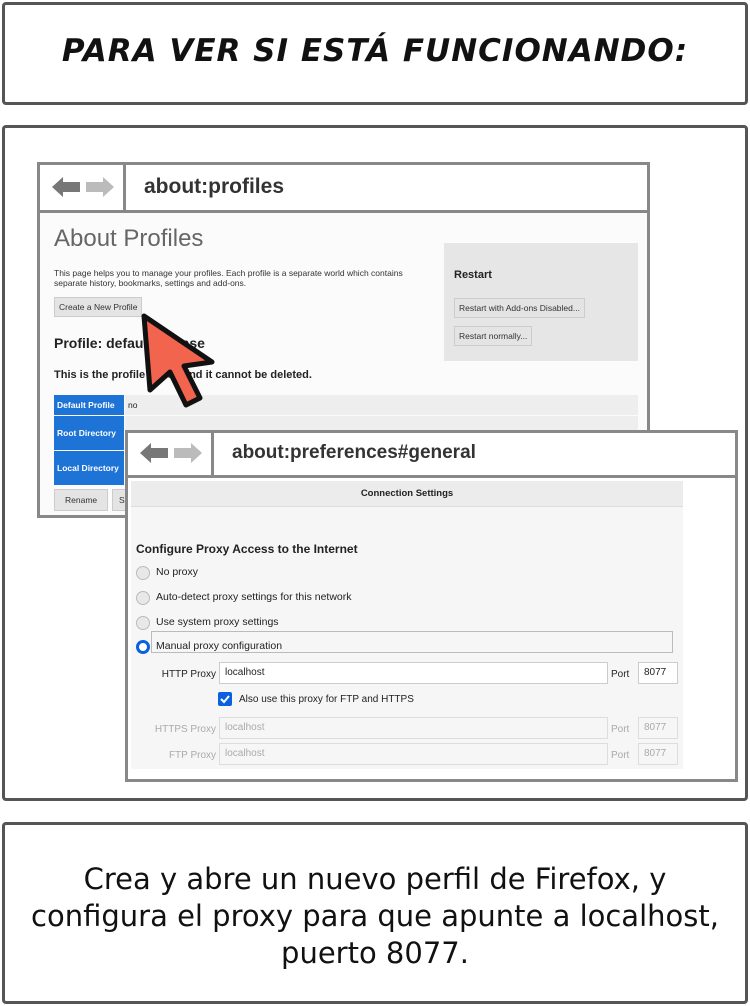 The image size is (750, 1006). Describe the element at coordinates (620, 674) in the screenshot. I see `http-port-label: Port` at that location.